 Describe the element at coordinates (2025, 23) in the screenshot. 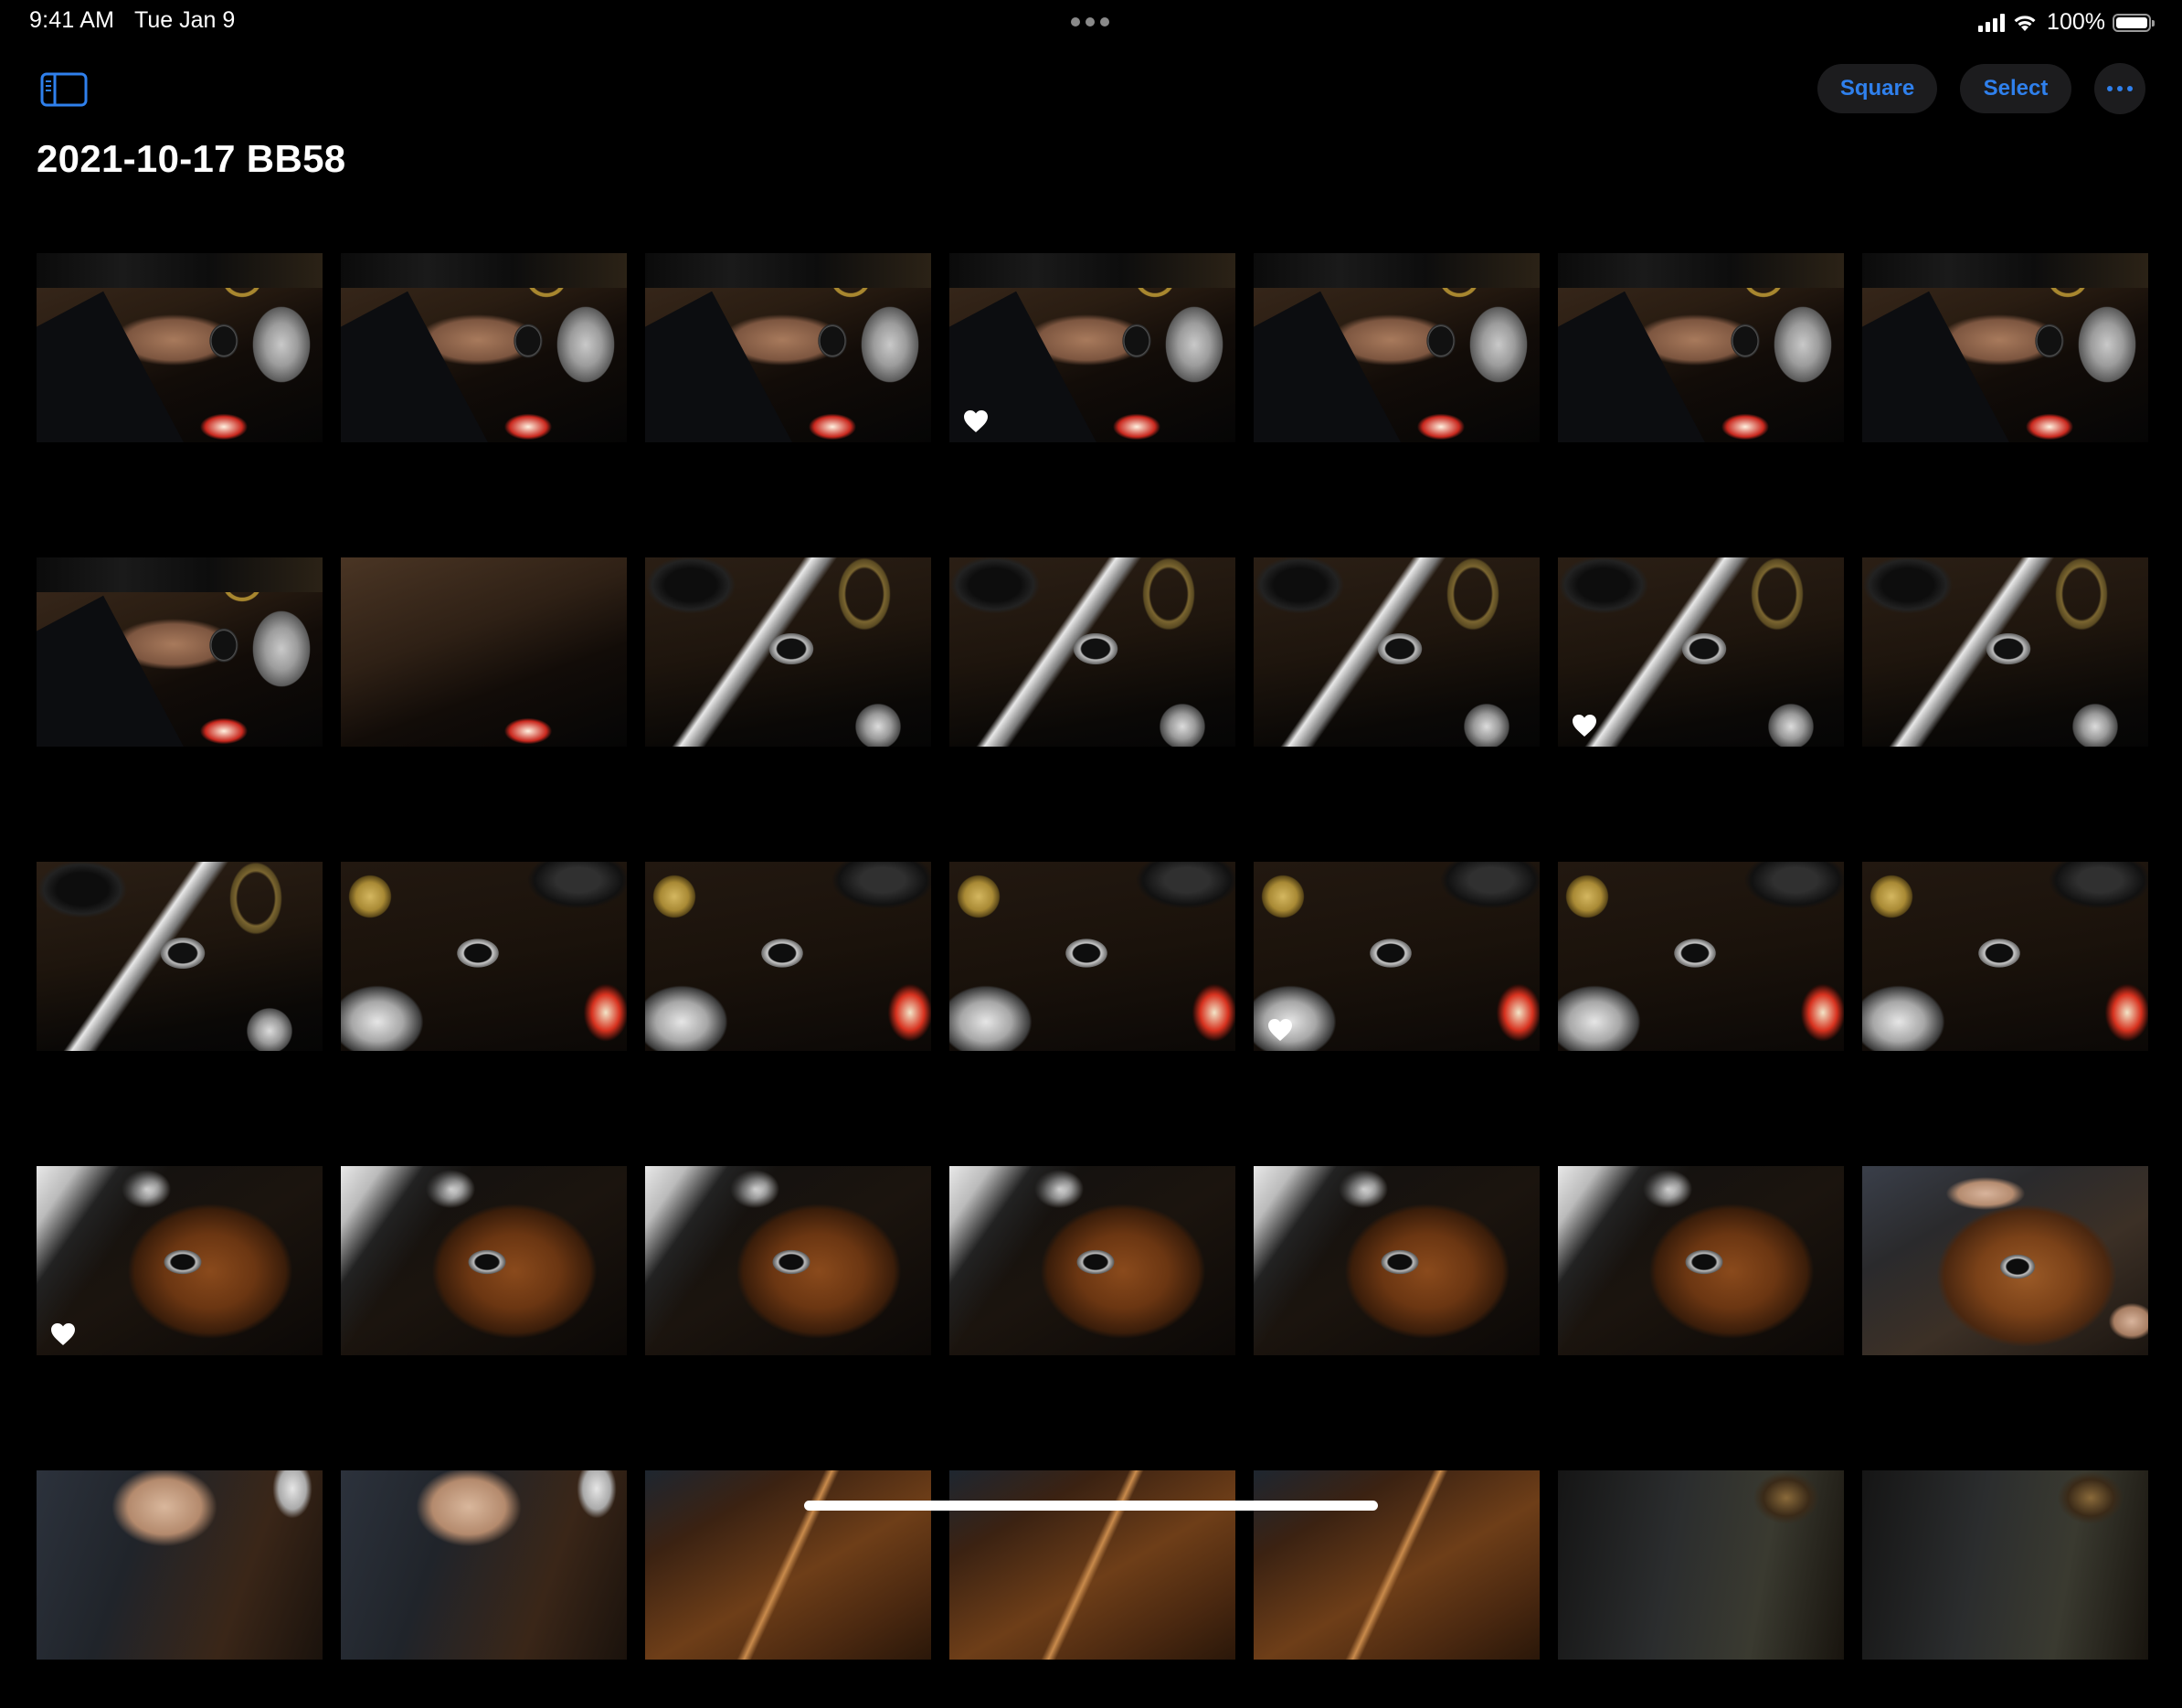

I see `wifi-icon` at that location.